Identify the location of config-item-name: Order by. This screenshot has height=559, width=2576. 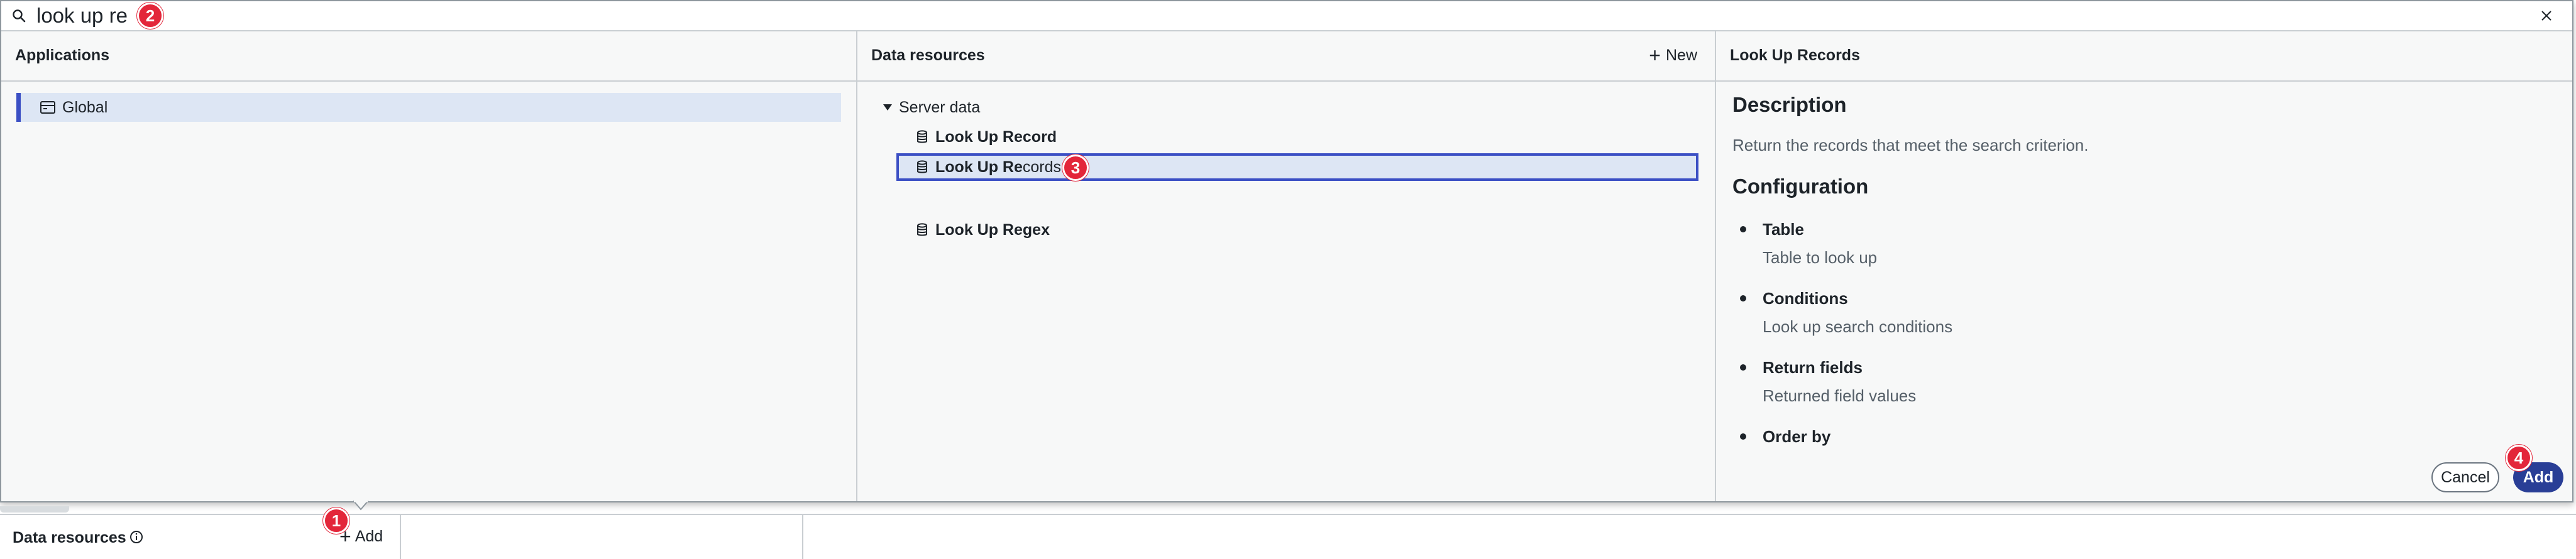
(1797, 436).